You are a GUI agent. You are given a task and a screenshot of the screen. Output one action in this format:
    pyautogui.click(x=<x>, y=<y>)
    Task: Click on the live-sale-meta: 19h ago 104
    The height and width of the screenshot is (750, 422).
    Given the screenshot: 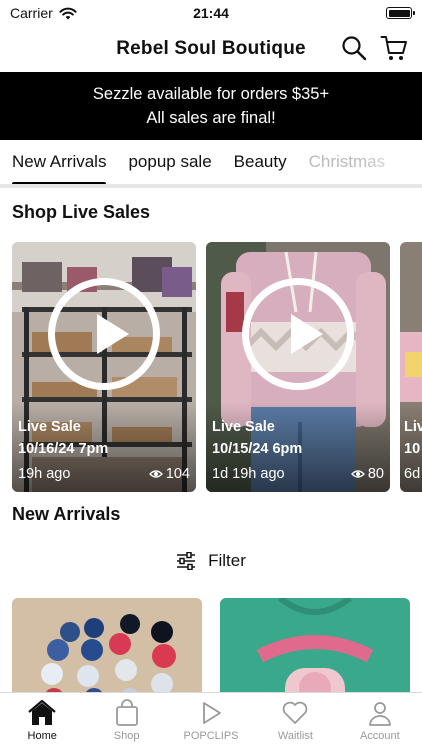 What is the action you would take?
    pyautogui.click(x=104, y=474)
    